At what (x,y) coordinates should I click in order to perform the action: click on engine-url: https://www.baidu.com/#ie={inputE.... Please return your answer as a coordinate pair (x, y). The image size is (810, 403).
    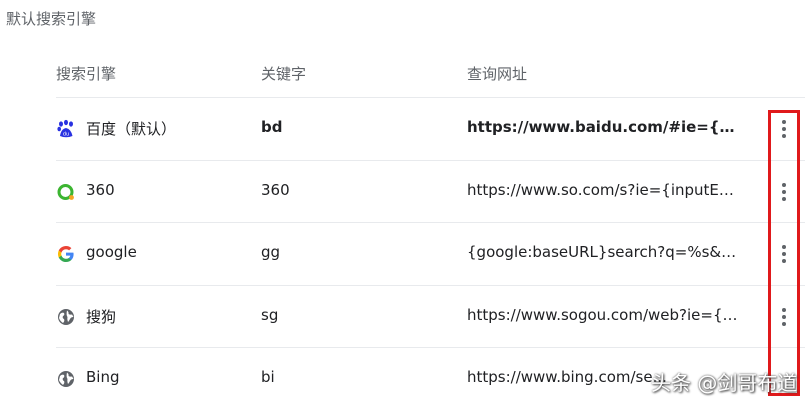
    Looking at the image, I should click on (603, 127).